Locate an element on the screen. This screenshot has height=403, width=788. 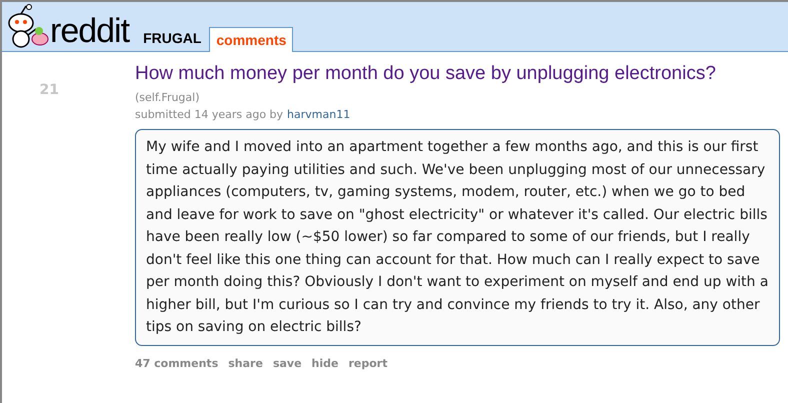
post-domain: (self.Frugal) is located at coordinates (457, 98).